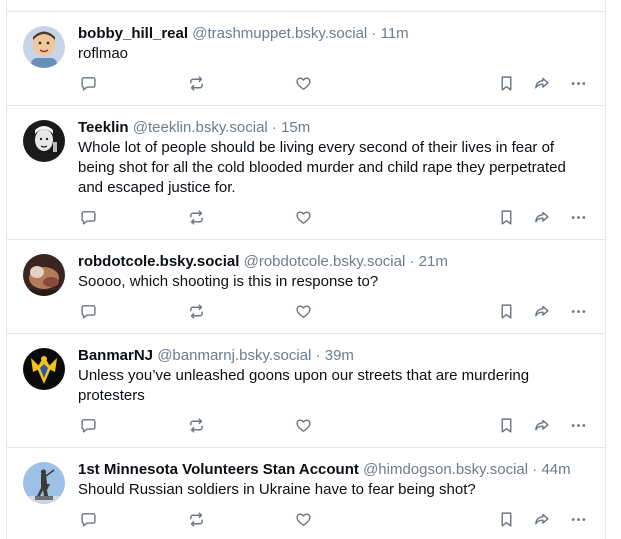 Image resolution: width=621 pixels, height=539 pixels. Describe the element at coordinates (158, 261) in the screenshot. I see `author-name: robdotcole.bsky.social` at that location.